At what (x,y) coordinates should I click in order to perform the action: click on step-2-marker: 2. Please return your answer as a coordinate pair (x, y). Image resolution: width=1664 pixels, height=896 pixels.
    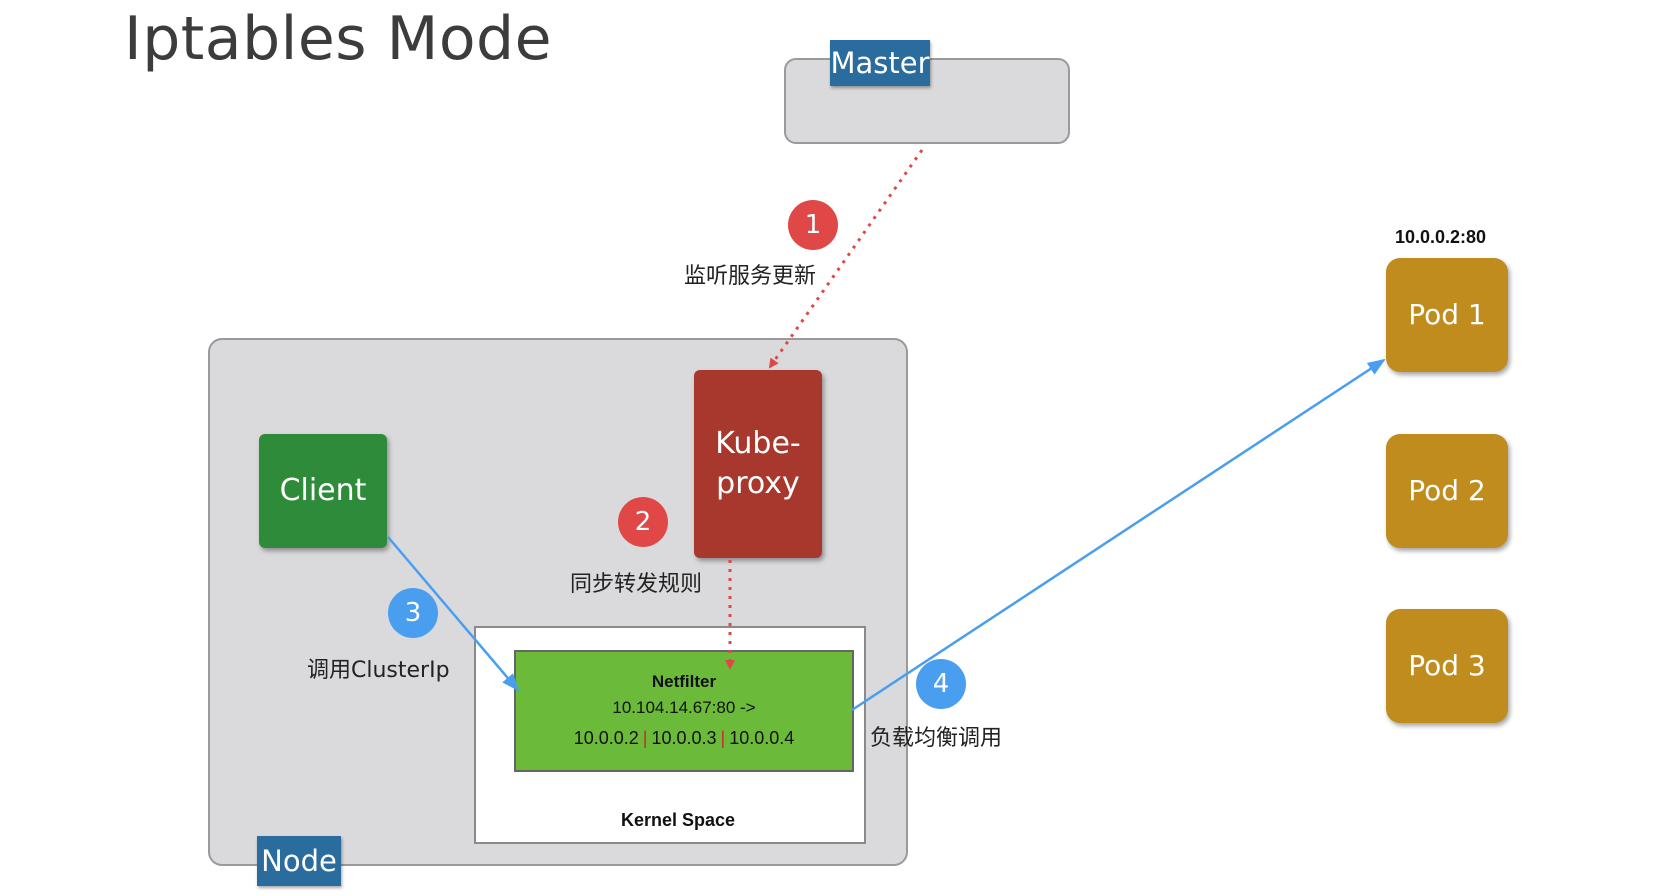
    Looking at the image, I should click on (643, 522).